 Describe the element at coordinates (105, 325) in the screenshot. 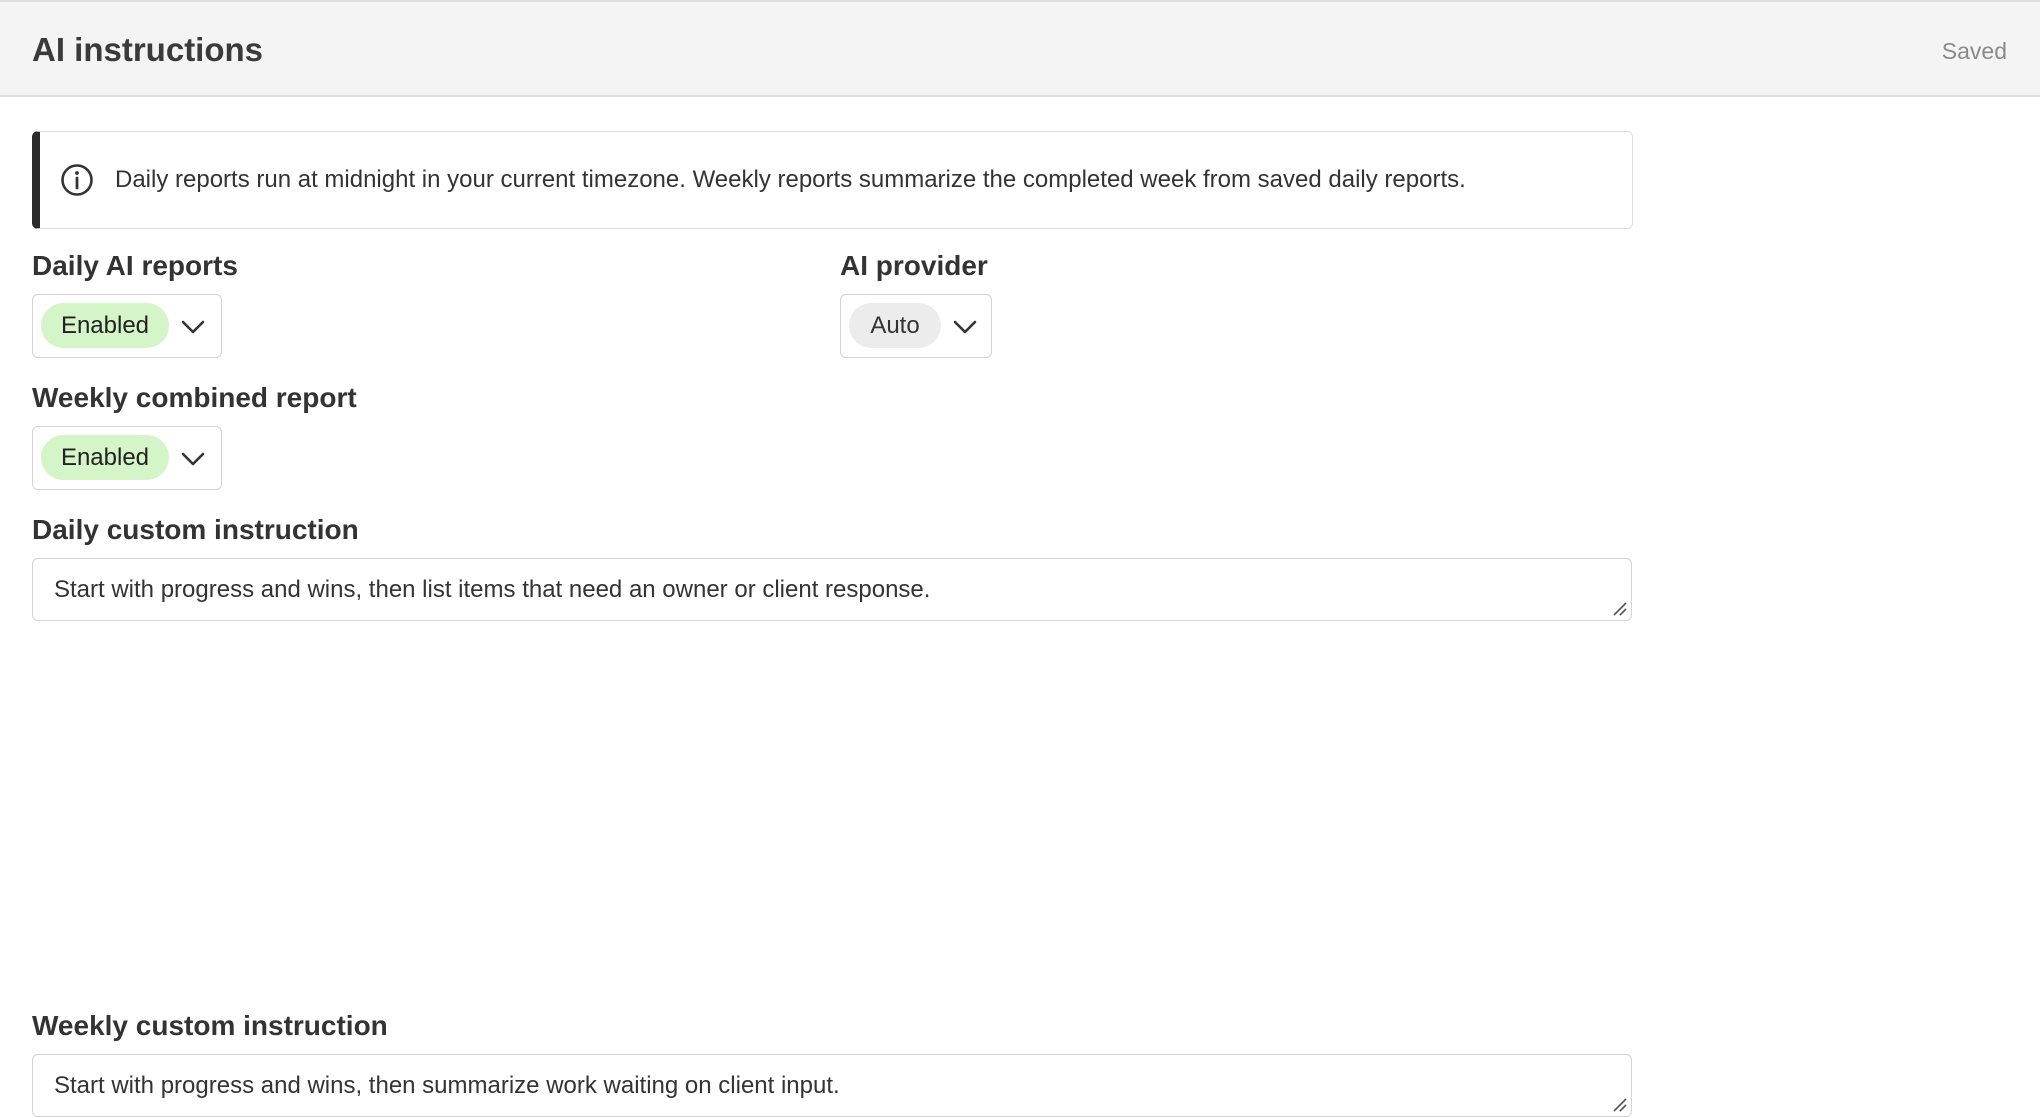

I see `daily-reports-value: Enabled` at that location.